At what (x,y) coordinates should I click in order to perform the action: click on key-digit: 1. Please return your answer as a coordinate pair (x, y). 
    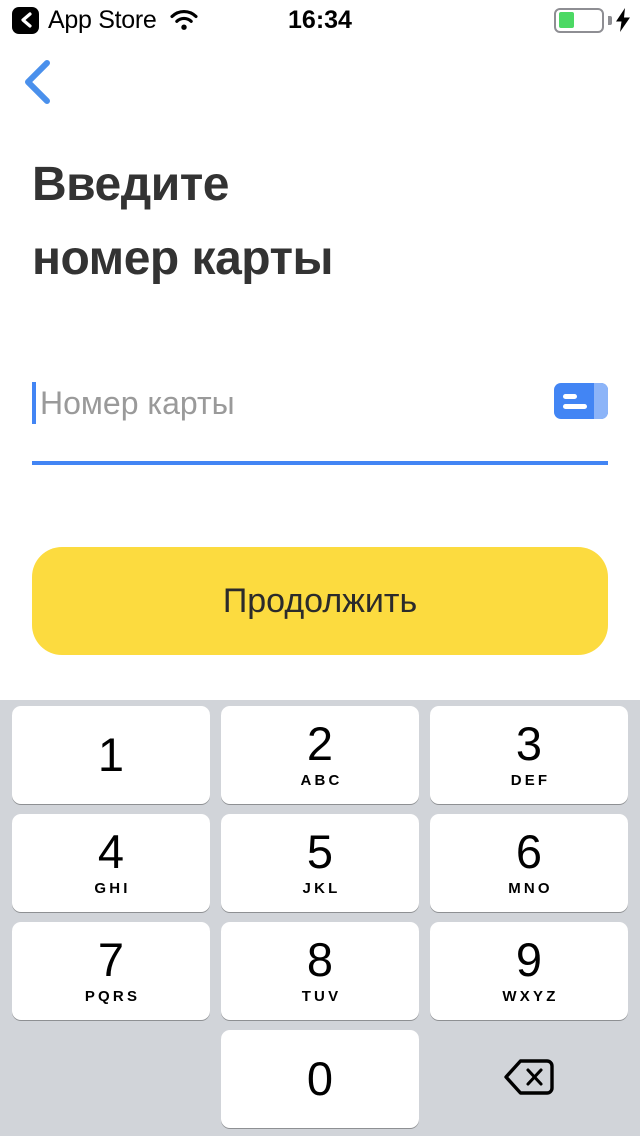
    Looking at the image, I should click on (111, 754).